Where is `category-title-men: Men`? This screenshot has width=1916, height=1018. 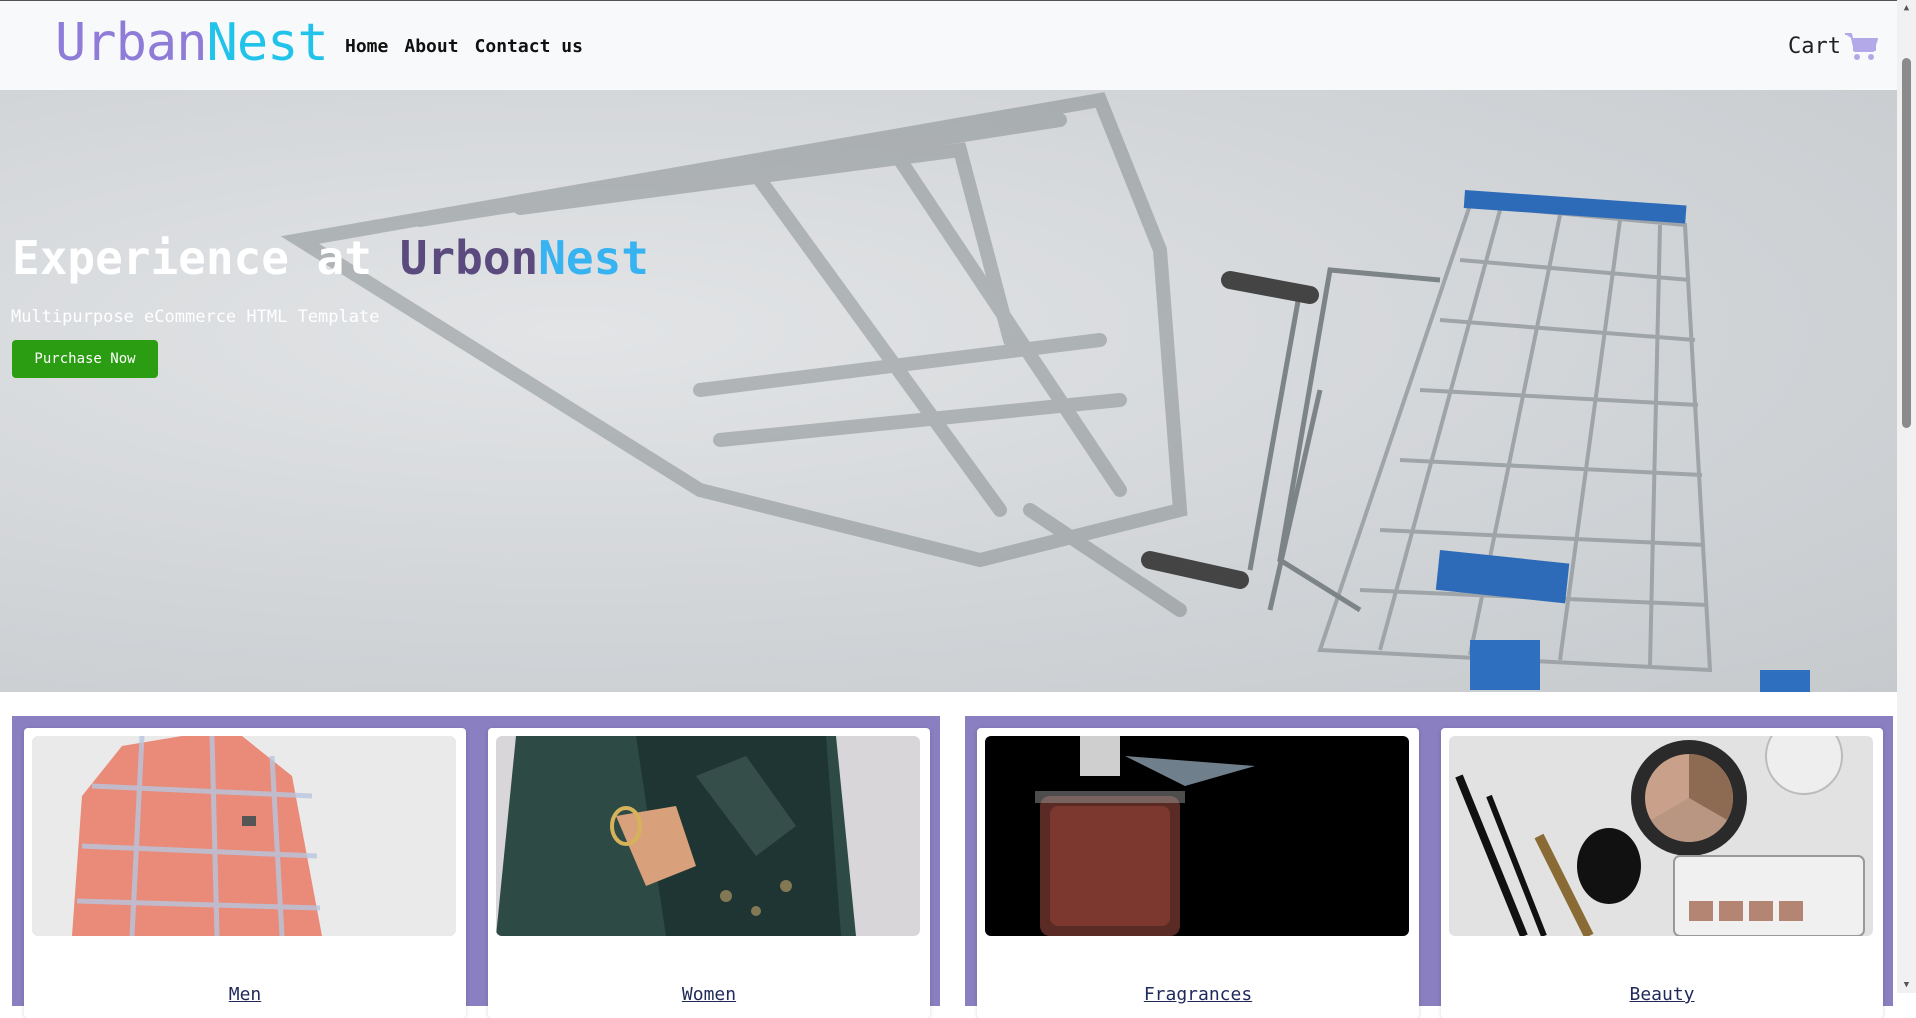 category-title-men: Men is located at coordinates (245, 995).